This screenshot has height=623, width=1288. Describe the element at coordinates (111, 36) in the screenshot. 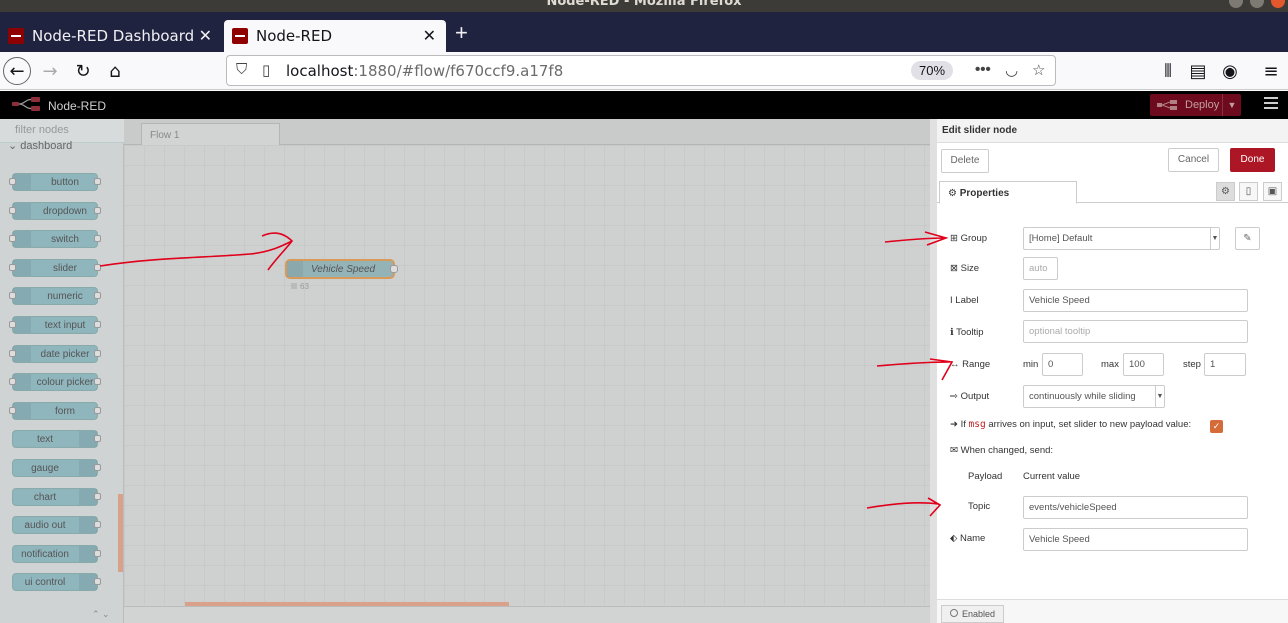

I see `tab-node-red-dashboard: Node-RED Dashboard ✕` at that location.